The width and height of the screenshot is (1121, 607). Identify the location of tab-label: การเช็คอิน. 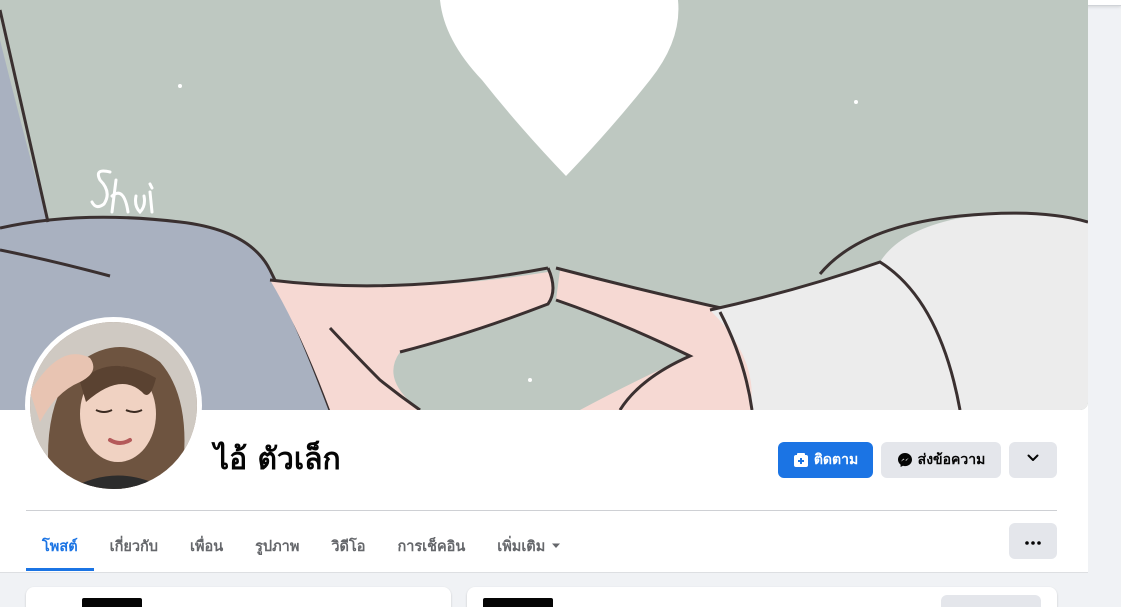
(431, 546).